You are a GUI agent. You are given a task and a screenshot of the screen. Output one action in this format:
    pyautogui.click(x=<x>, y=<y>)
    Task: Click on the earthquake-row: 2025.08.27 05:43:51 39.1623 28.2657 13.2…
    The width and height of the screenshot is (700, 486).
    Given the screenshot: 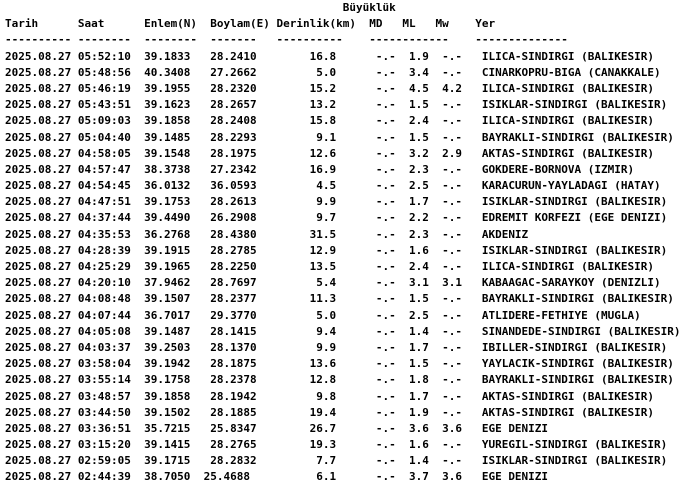 What is the action you would take?
    pyautogui.click(x=336, y=105)
    